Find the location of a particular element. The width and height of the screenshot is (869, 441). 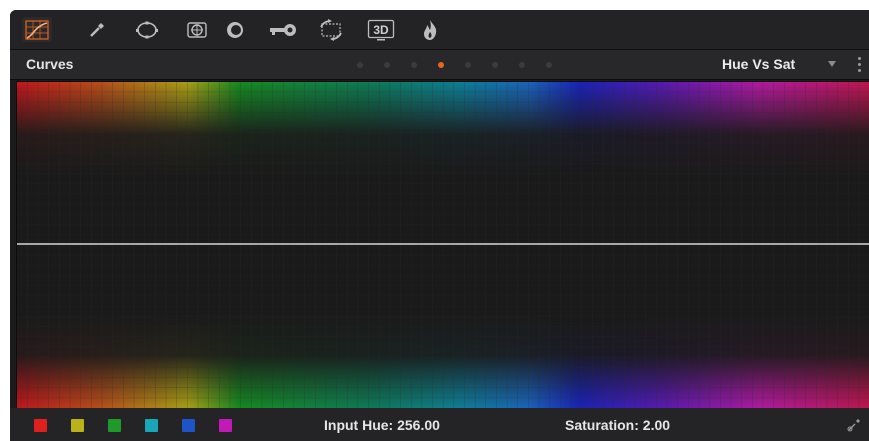

3d-tool-button: 3D is located at coordinates (381, 29).